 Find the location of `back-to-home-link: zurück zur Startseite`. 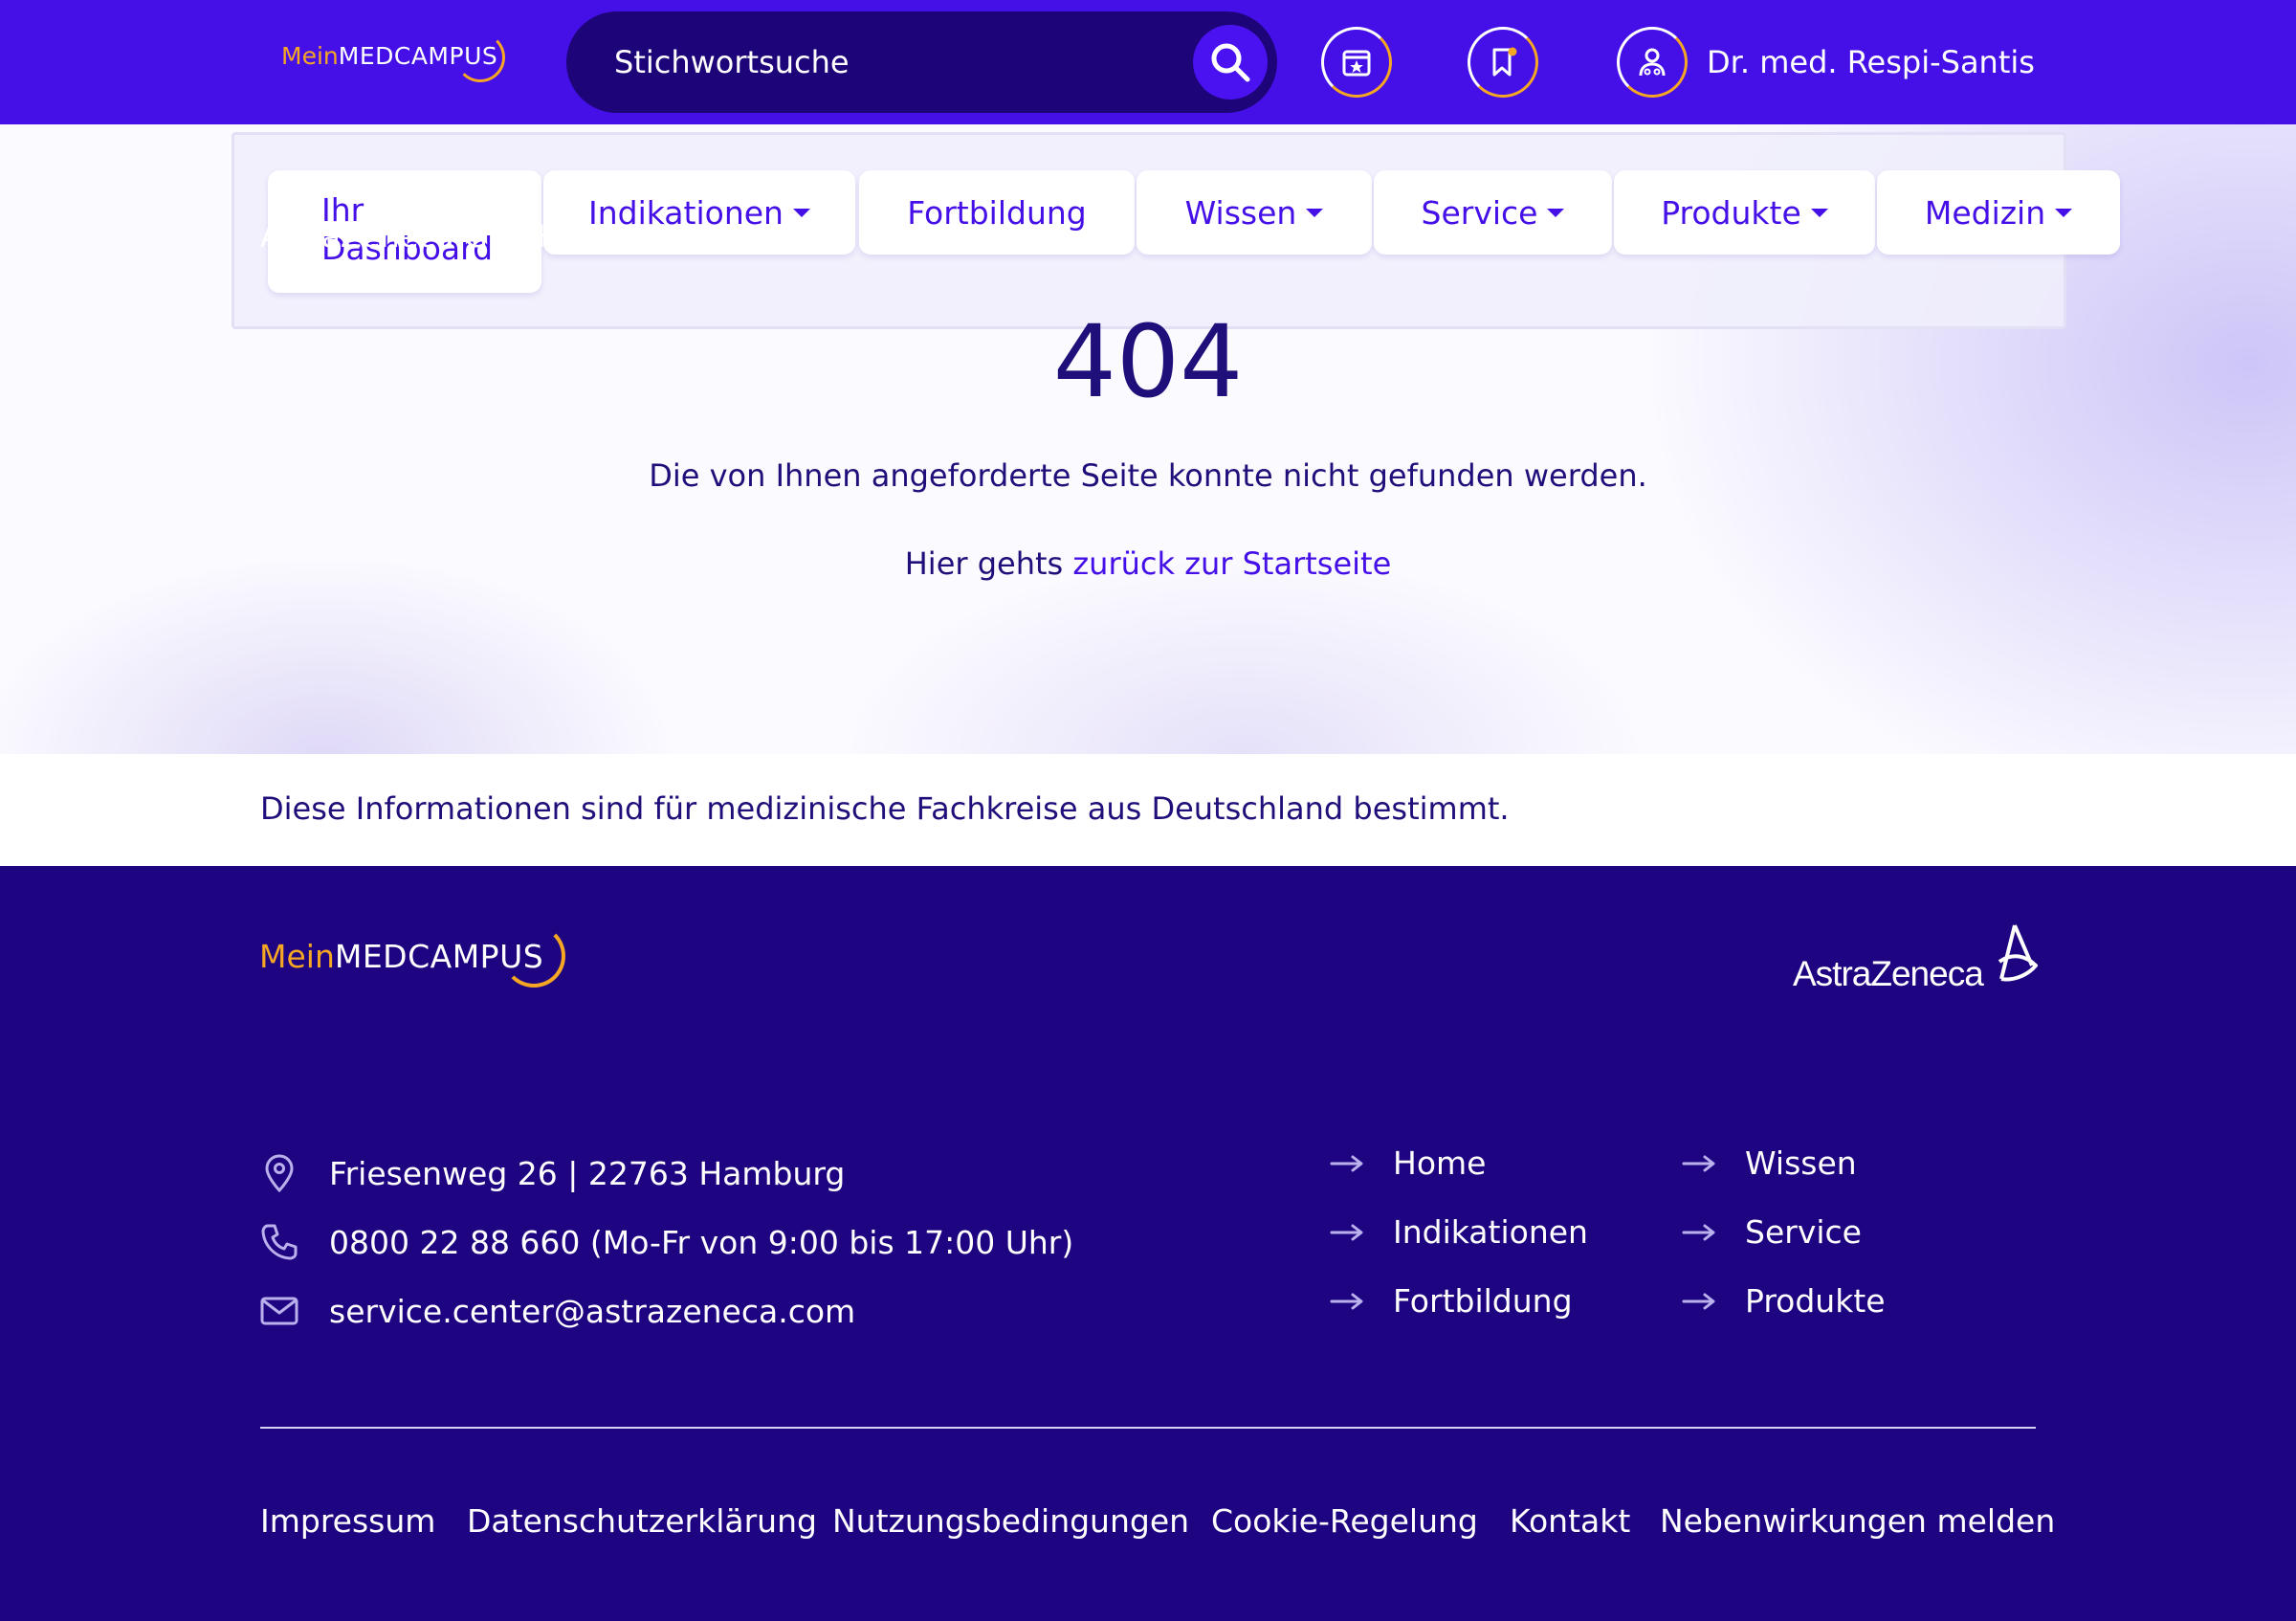

back-to-home-link: zurück zur Startseite is located at coordinates (1231, 563).